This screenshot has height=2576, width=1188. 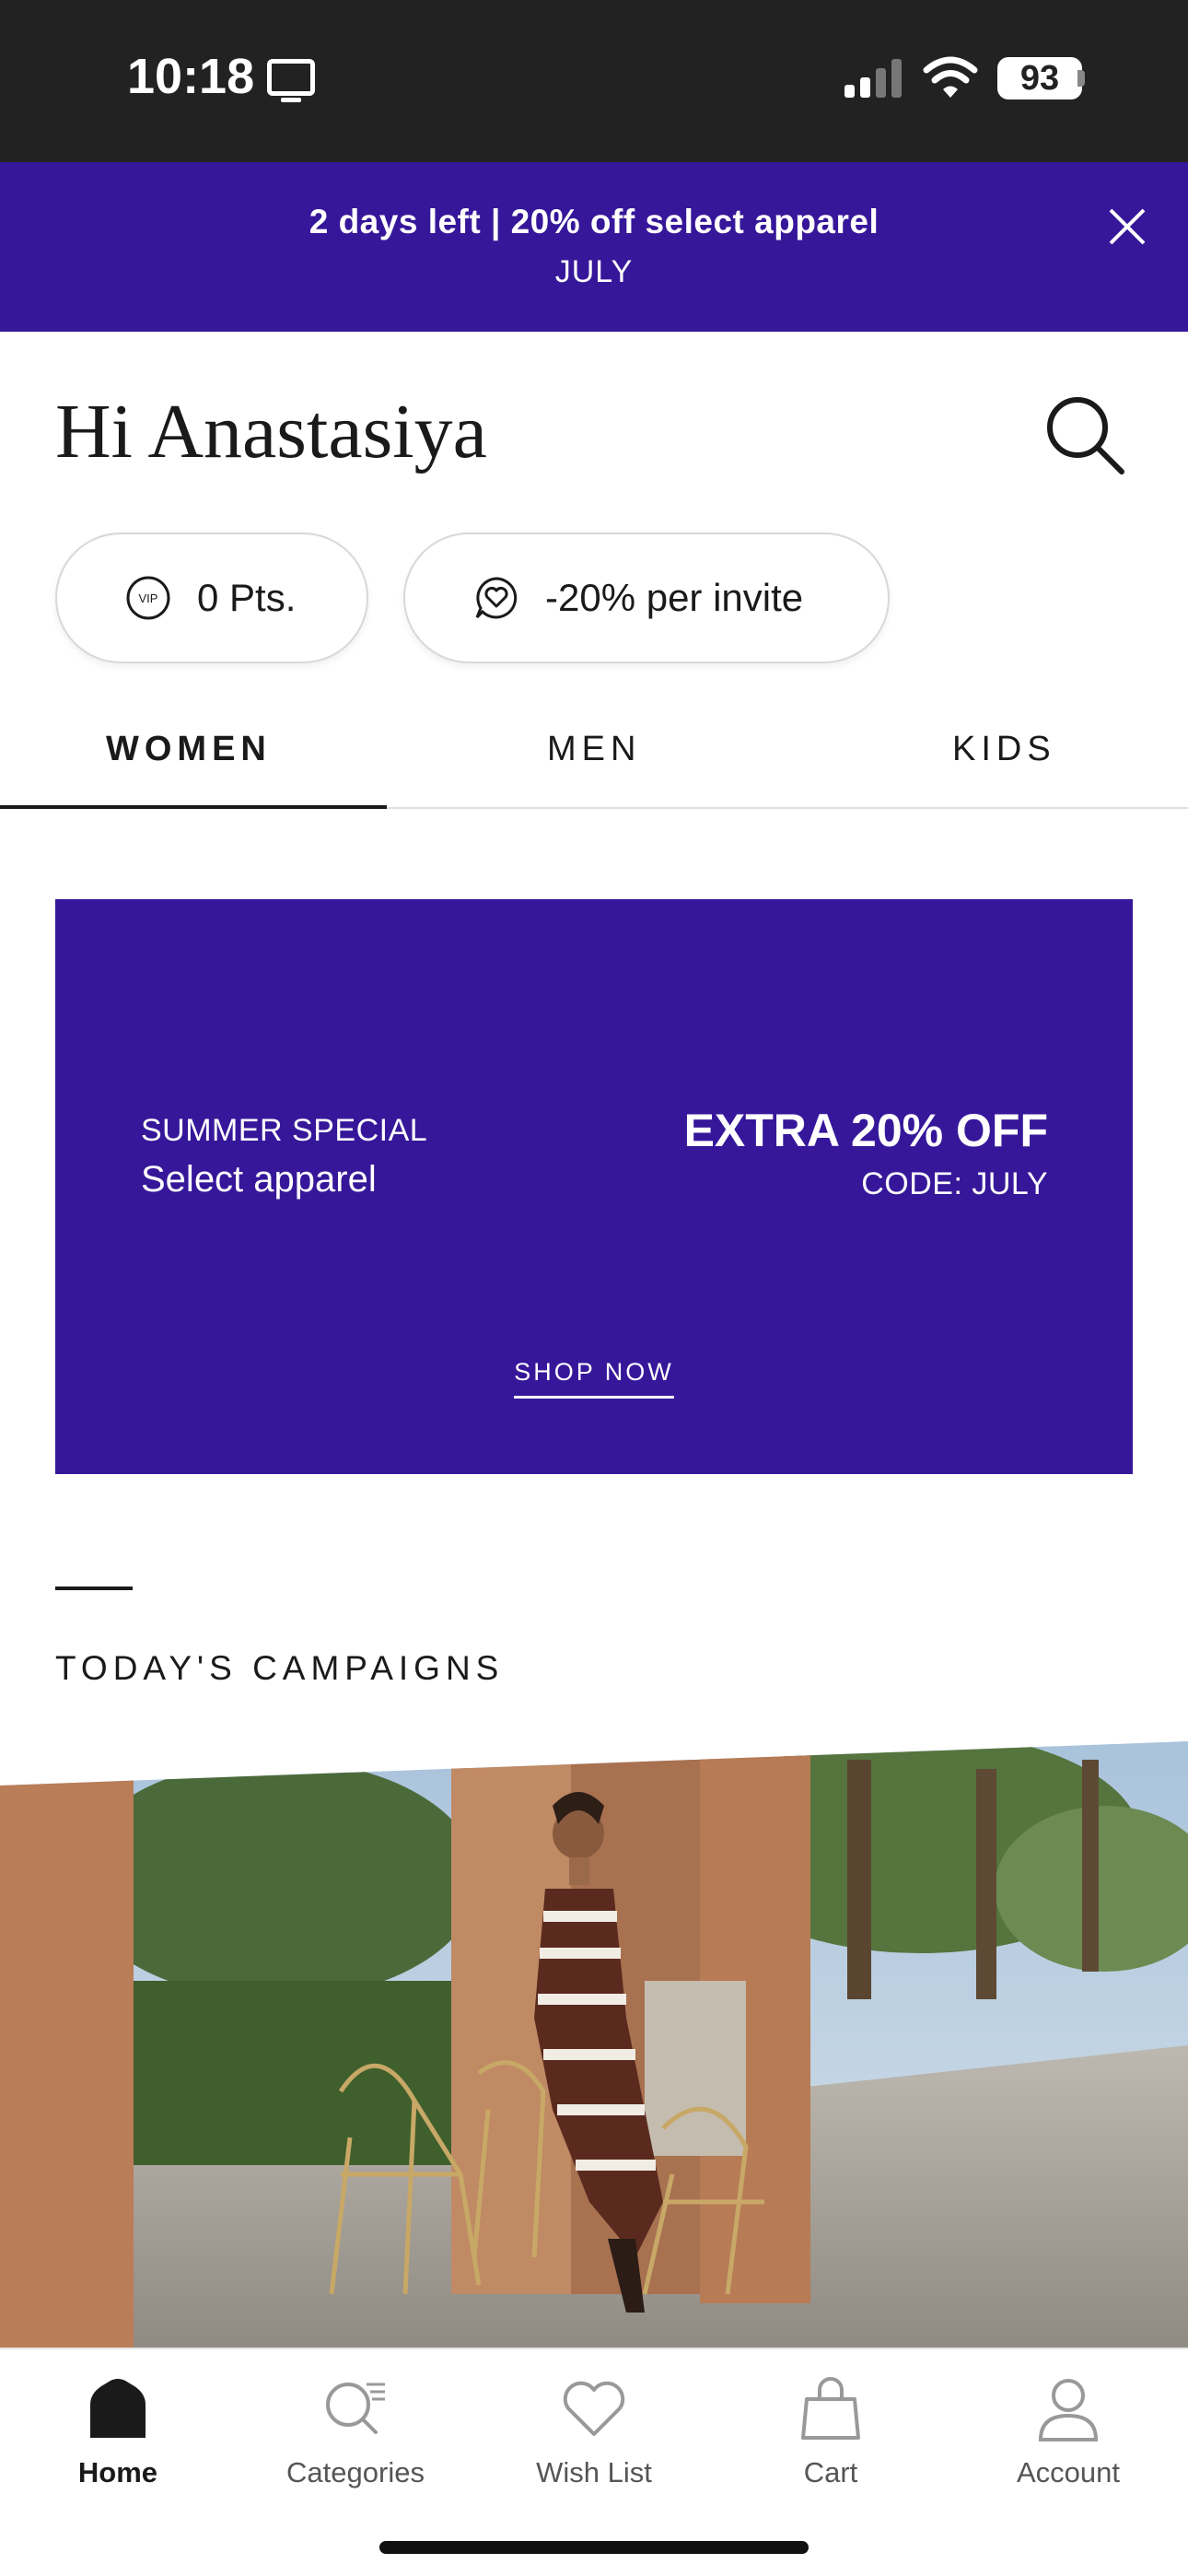 I want to click on vip-badge-icon: VIP, so click(x=148, y=598).